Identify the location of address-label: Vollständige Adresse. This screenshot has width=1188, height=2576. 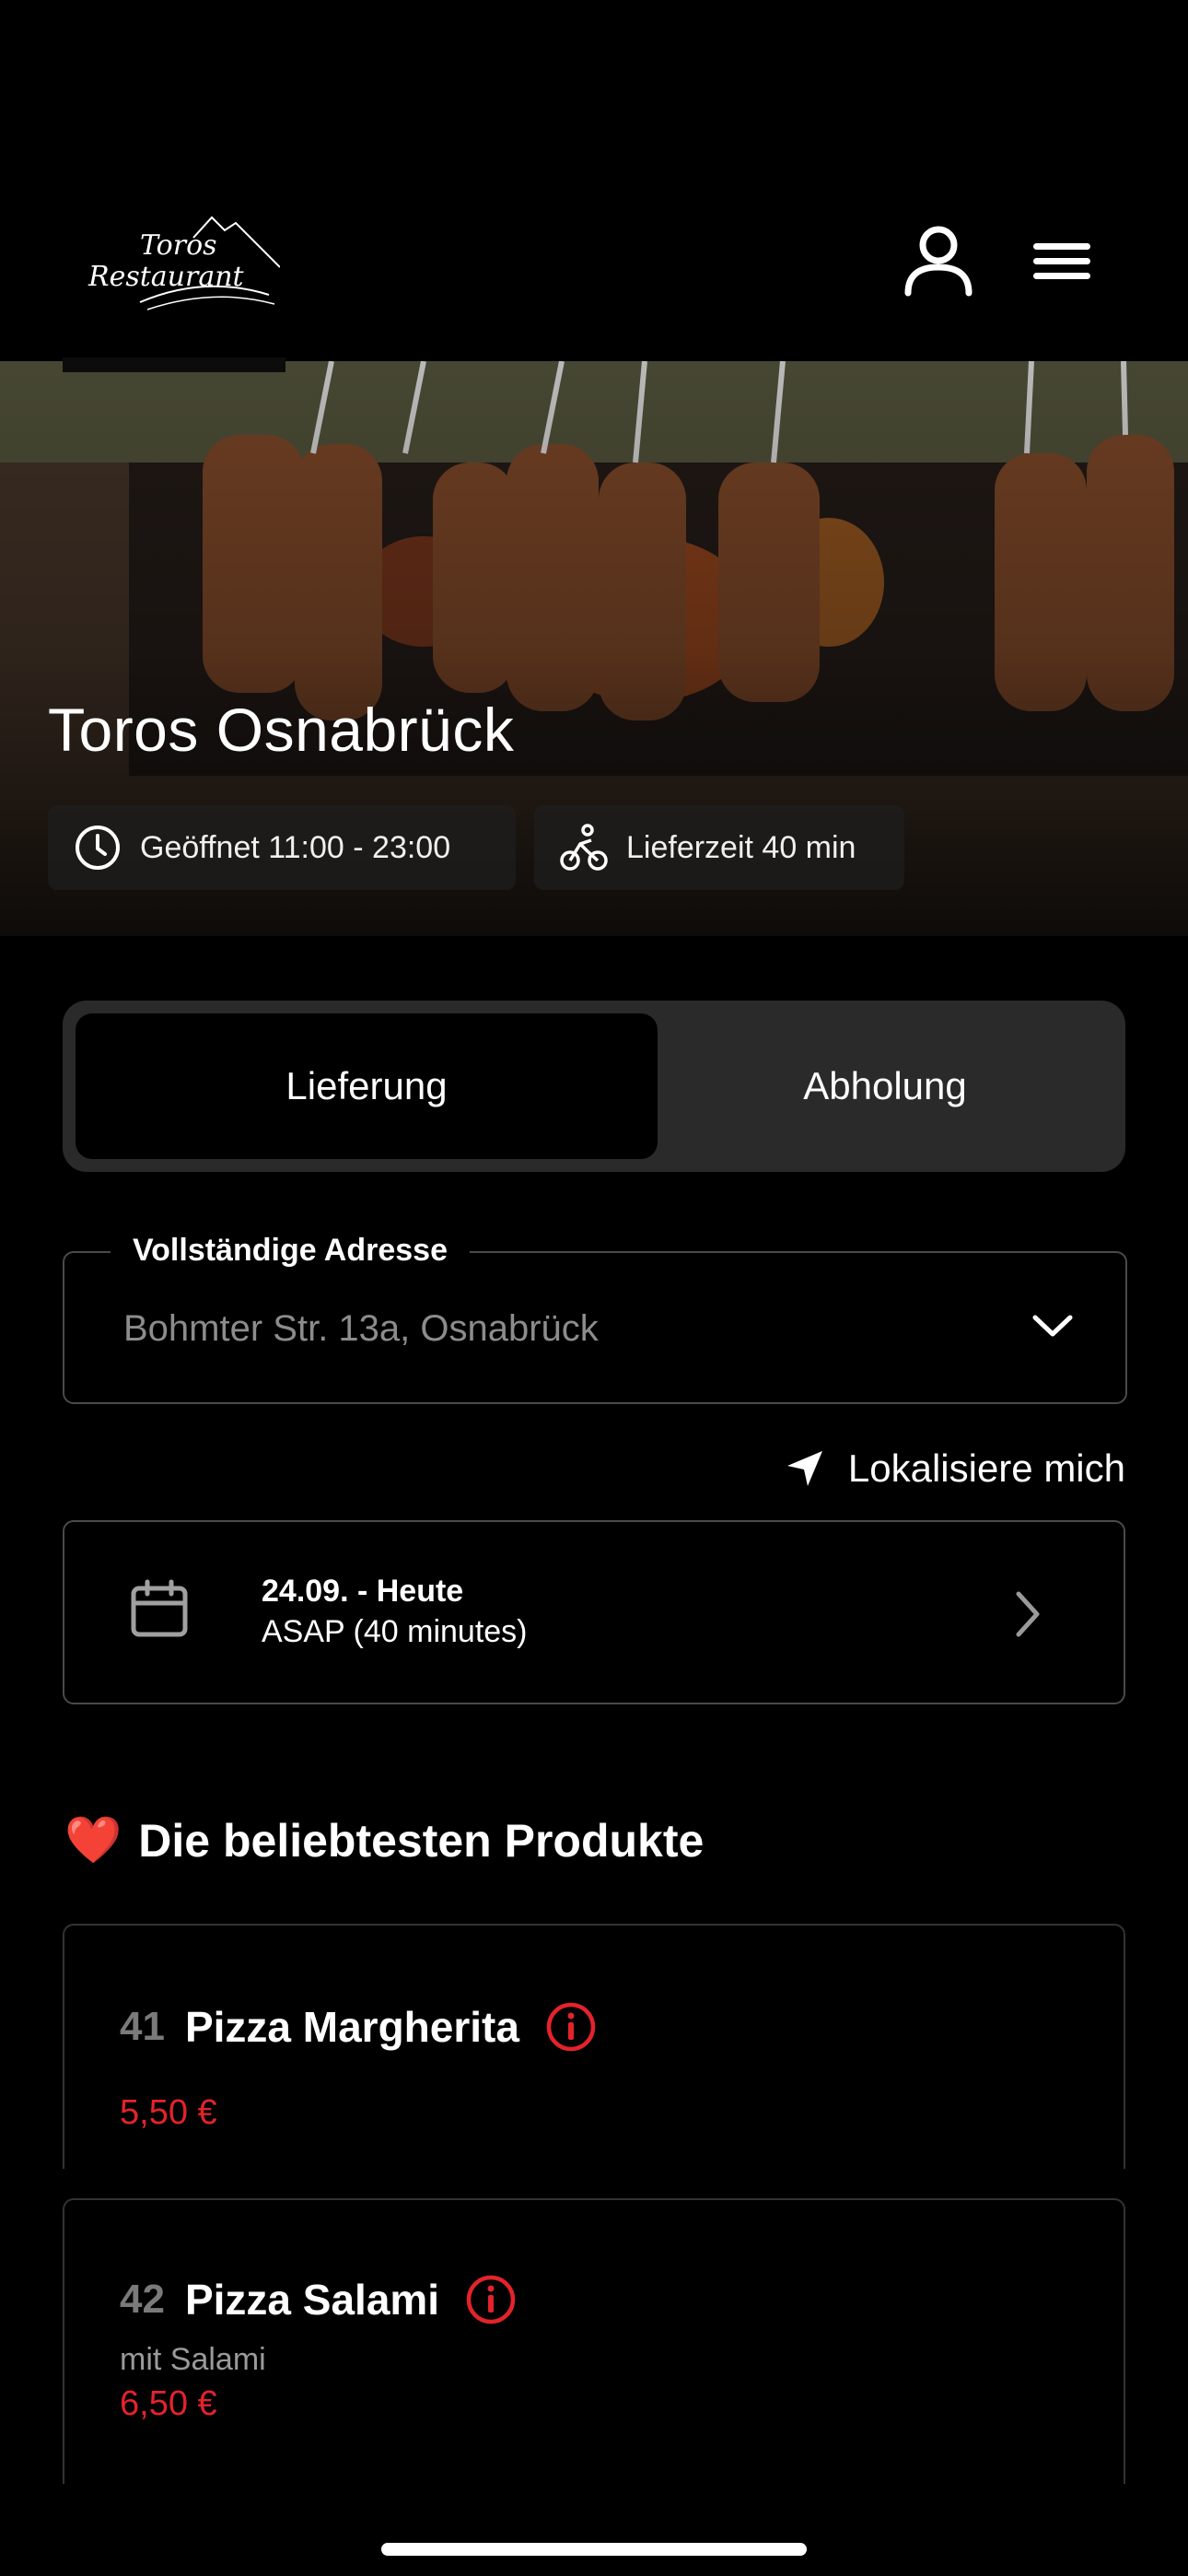
(290, 1251).